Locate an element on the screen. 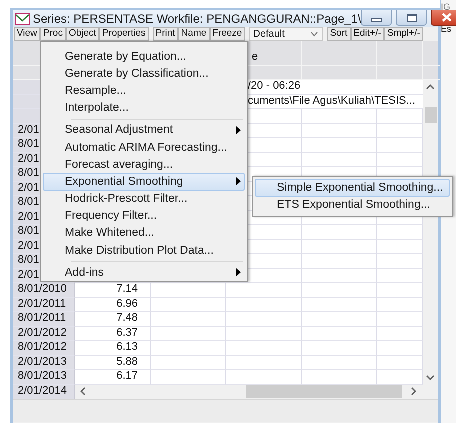  table-cell: 6.96 is located at coordinates (113, 305).